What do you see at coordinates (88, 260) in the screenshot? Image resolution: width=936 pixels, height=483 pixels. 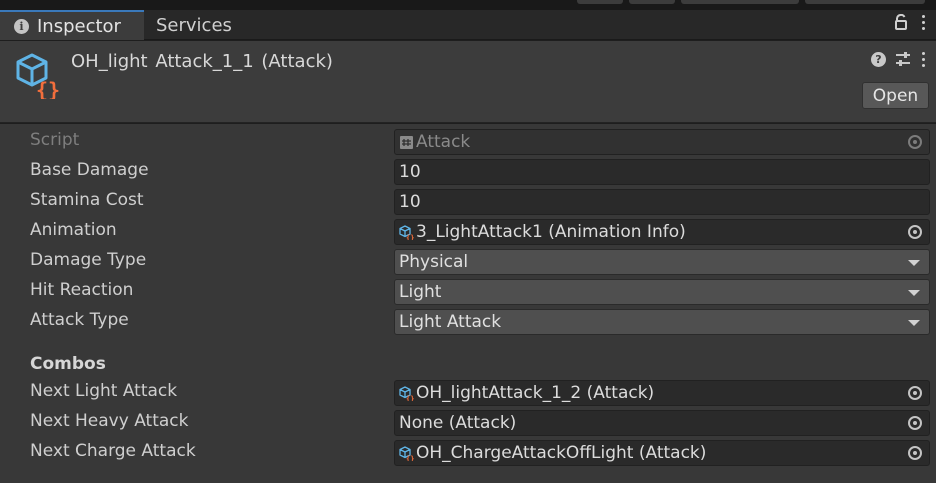 I see `field-label: Damage Type` at bounding box center [88, 260].